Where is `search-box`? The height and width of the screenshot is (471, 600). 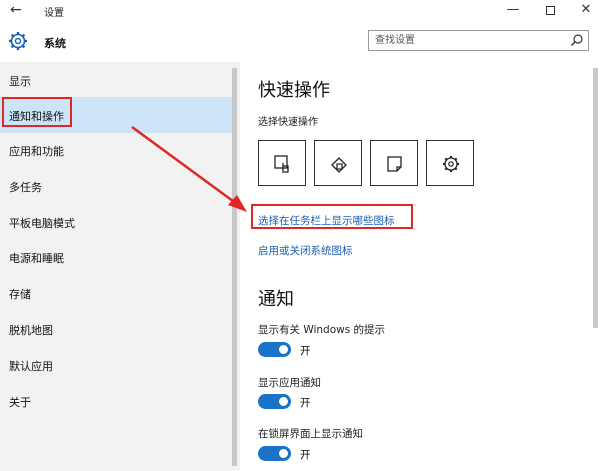 search-box is located at coordinates (478, 40).